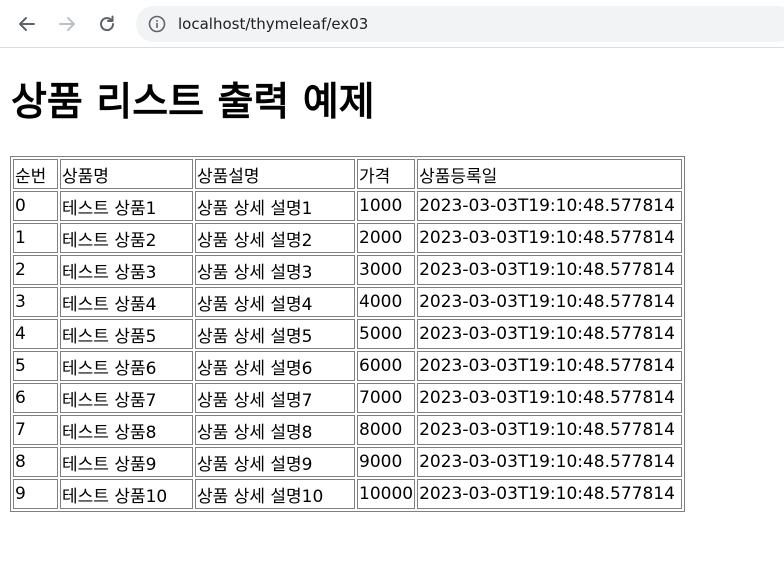 This screenshot has height=568, width=784. What do you see at coordinates (386, 462) in the screenshot?
I see `cell-price: 9000` at bounding box center [386, 462].